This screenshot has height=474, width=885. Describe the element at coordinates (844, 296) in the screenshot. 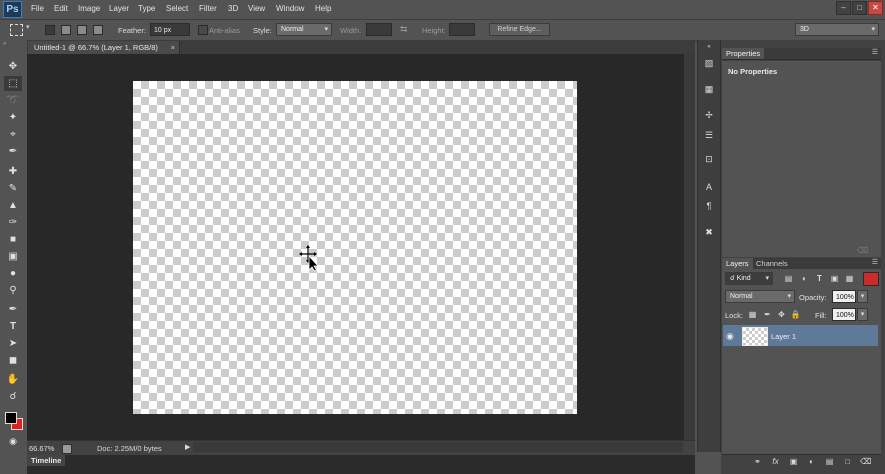

I see `opacity-input: 100%` at that location.